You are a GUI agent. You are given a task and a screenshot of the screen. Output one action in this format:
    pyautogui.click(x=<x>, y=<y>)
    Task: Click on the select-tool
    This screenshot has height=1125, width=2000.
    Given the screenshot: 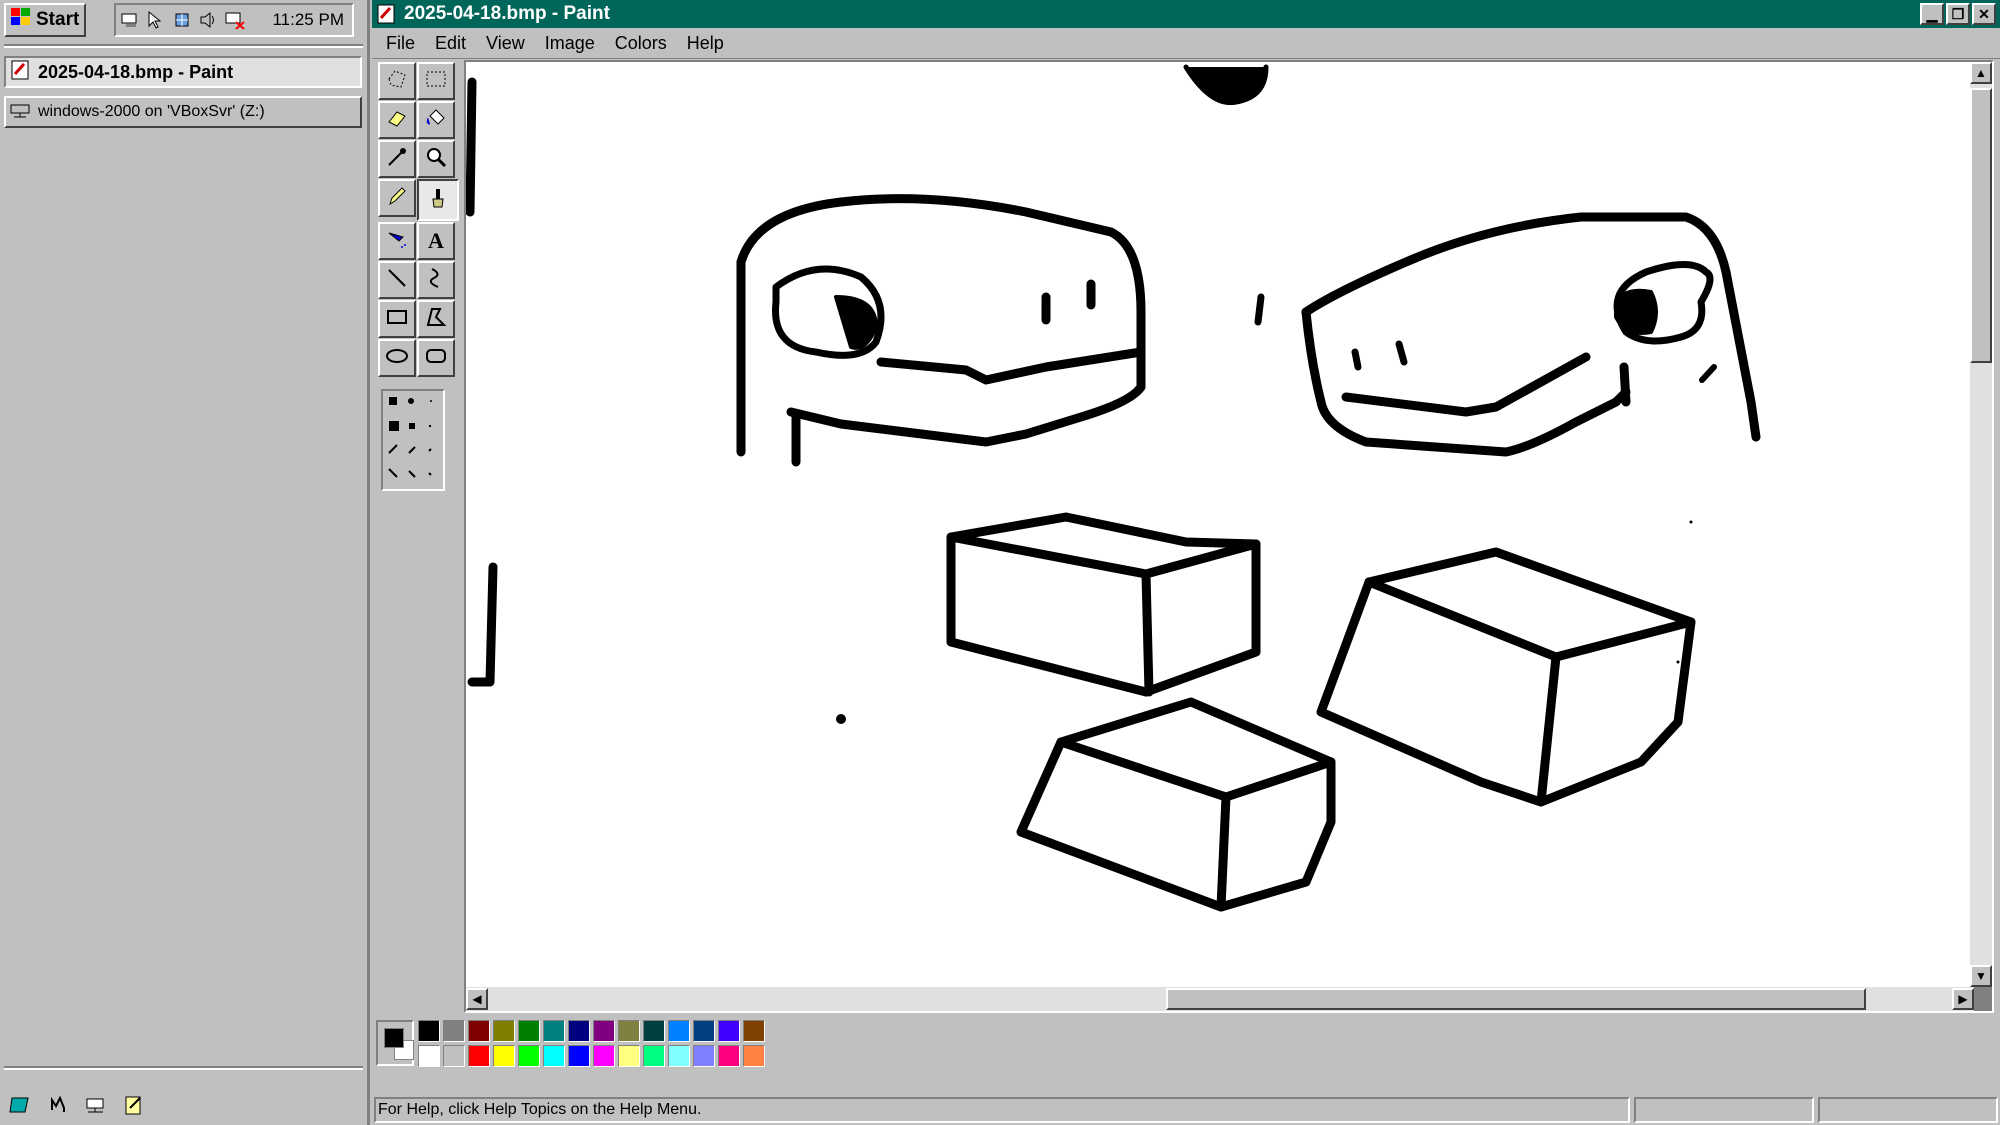 What is the action you would take?
    pyautogui.click(x=436, y=81)
    